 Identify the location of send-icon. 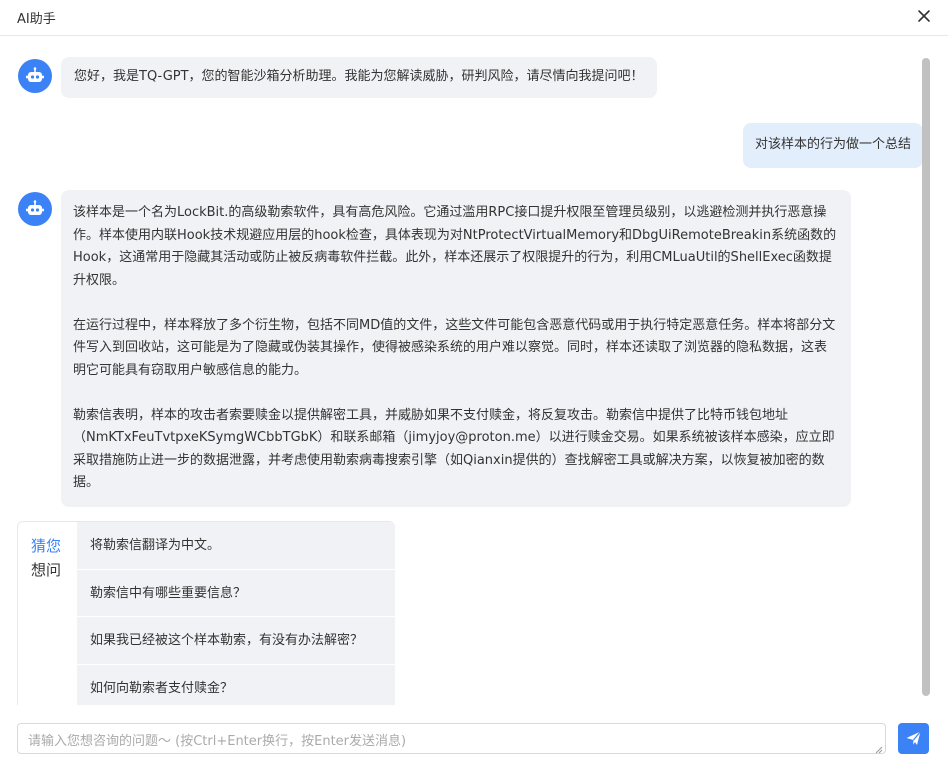
(913, 738).